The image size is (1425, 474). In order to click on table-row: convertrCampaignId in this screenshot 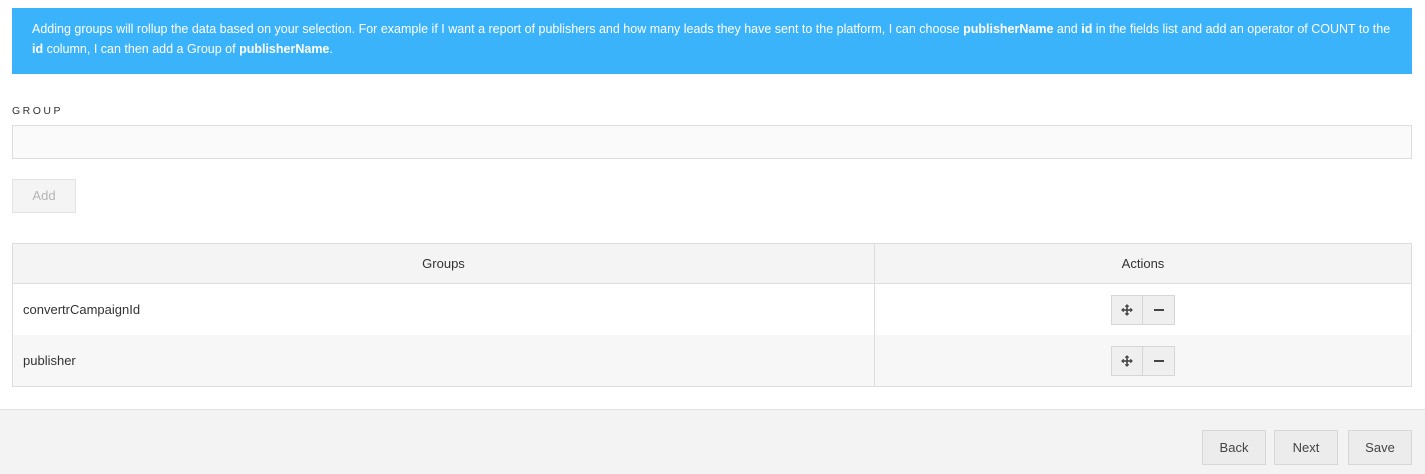, I will do `click(712, 309)`.